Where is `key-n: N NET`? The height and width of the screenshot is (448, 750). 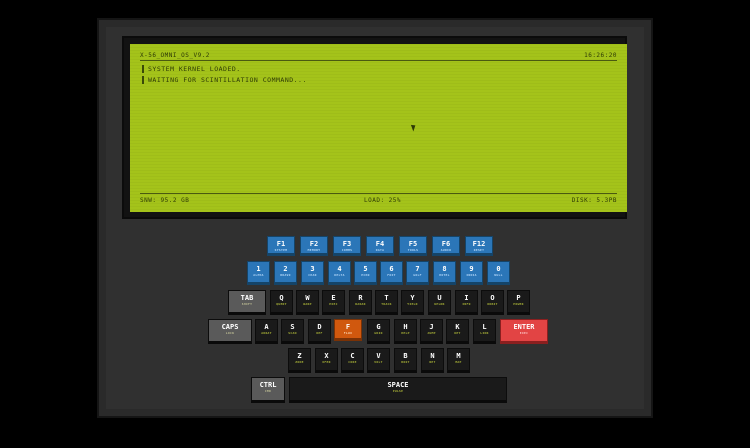 key-n: N NET is located at coordinates (432, 360).